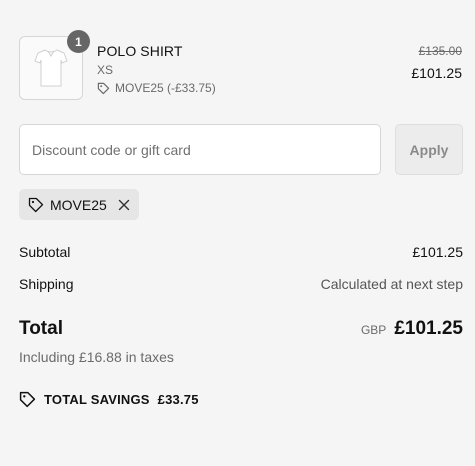  Describe the element at coordinates (78, 41) in the screenshot. I see `quantity-badge: 1` at that location.